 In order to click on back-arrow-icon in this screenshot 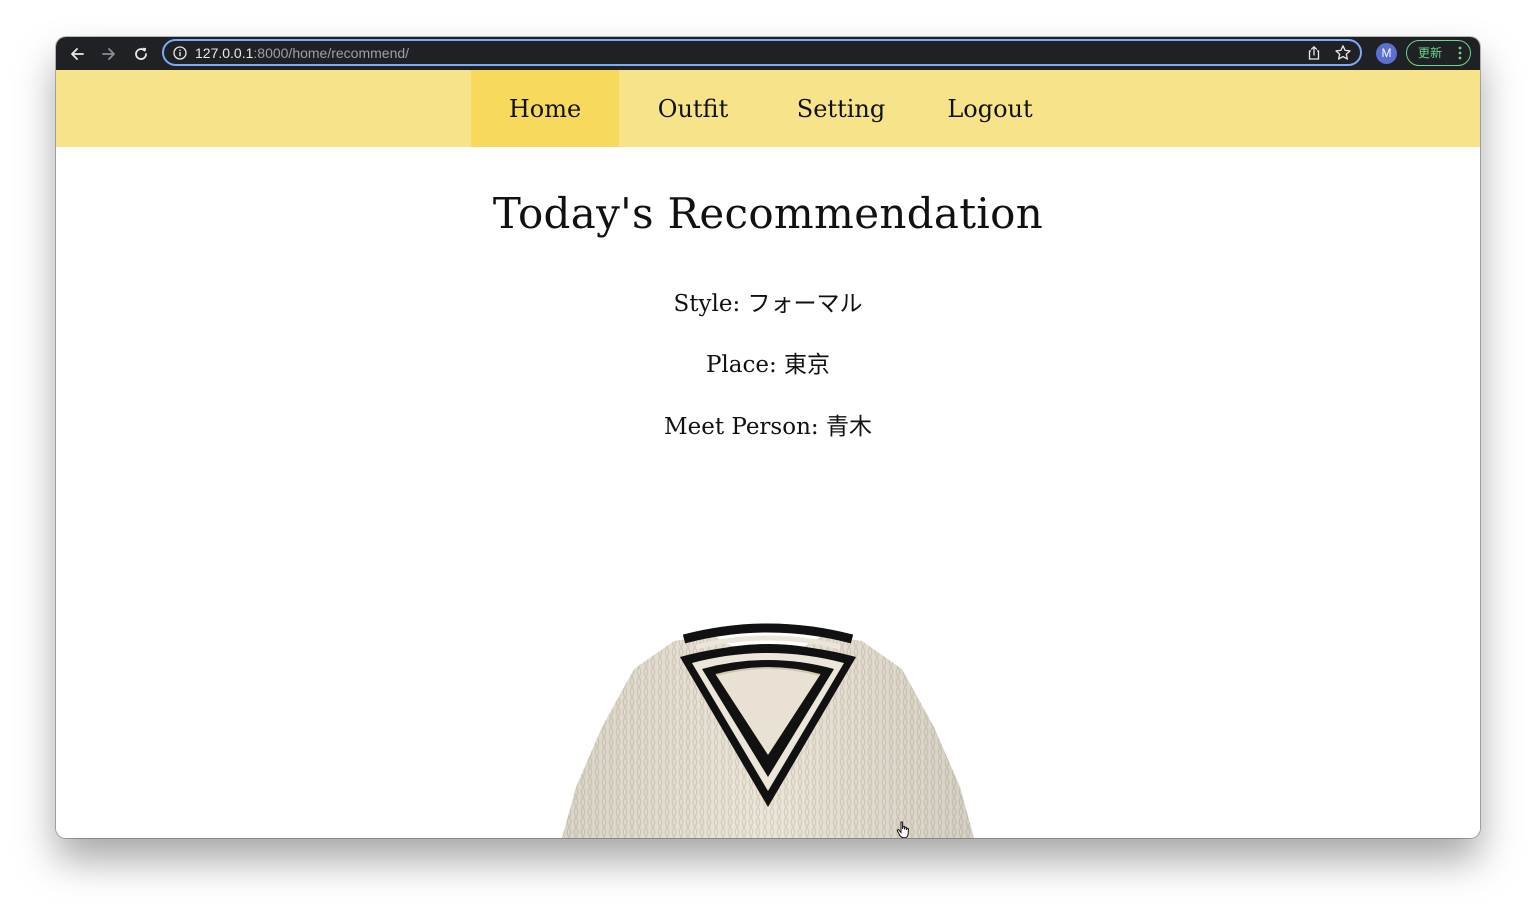, I will do `click(77, 54)`.